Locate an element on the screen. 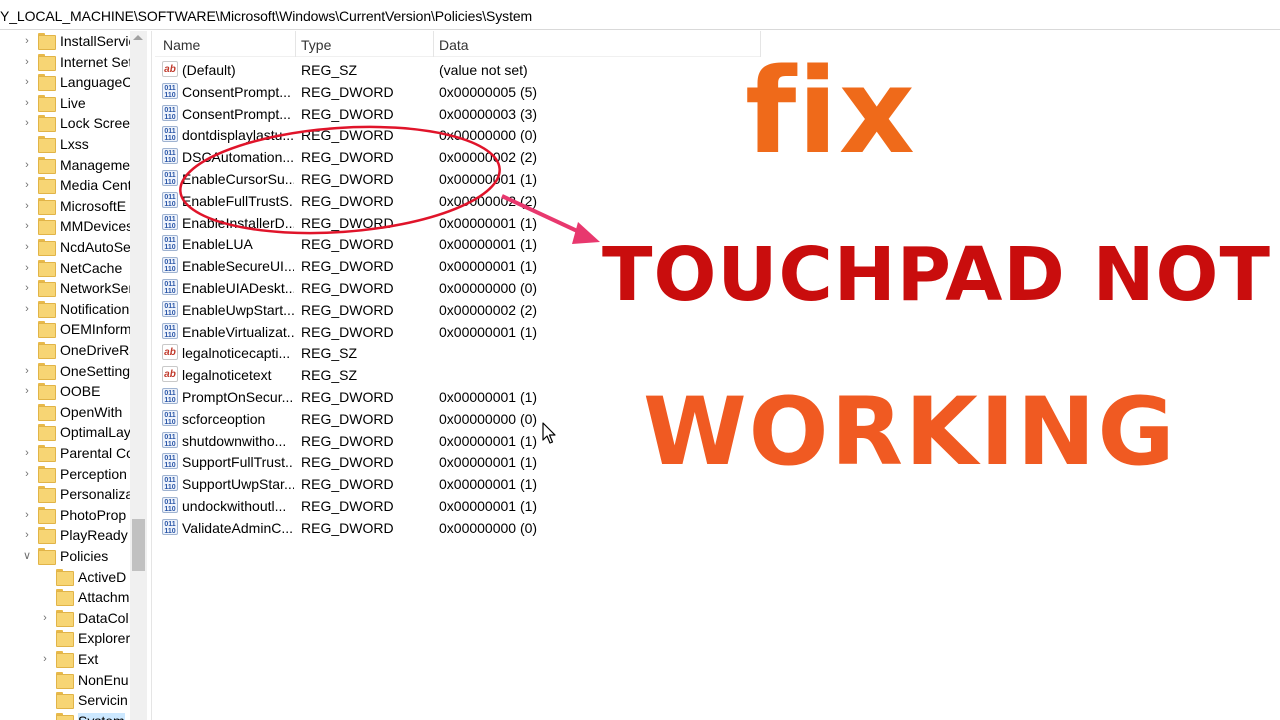  tree-item: OneDriveRa is located at coordinates (68, 350).